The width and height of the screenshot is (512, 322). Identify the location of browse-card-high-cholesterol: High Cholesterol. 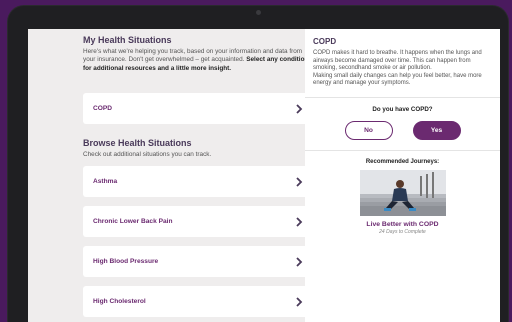
(199, 301).